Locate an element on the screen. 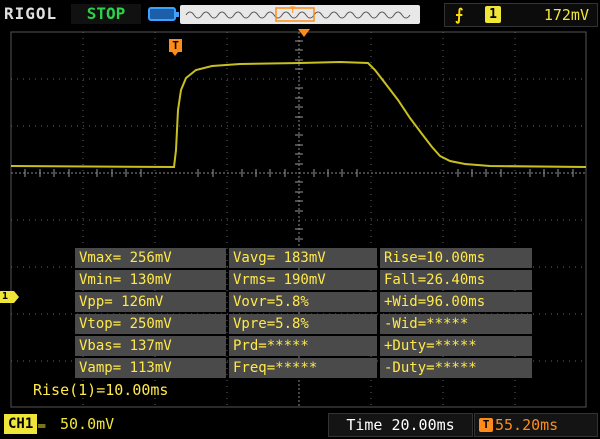  measurement-vovr: Vovr=5.8% is located at coordinates (303, 302).